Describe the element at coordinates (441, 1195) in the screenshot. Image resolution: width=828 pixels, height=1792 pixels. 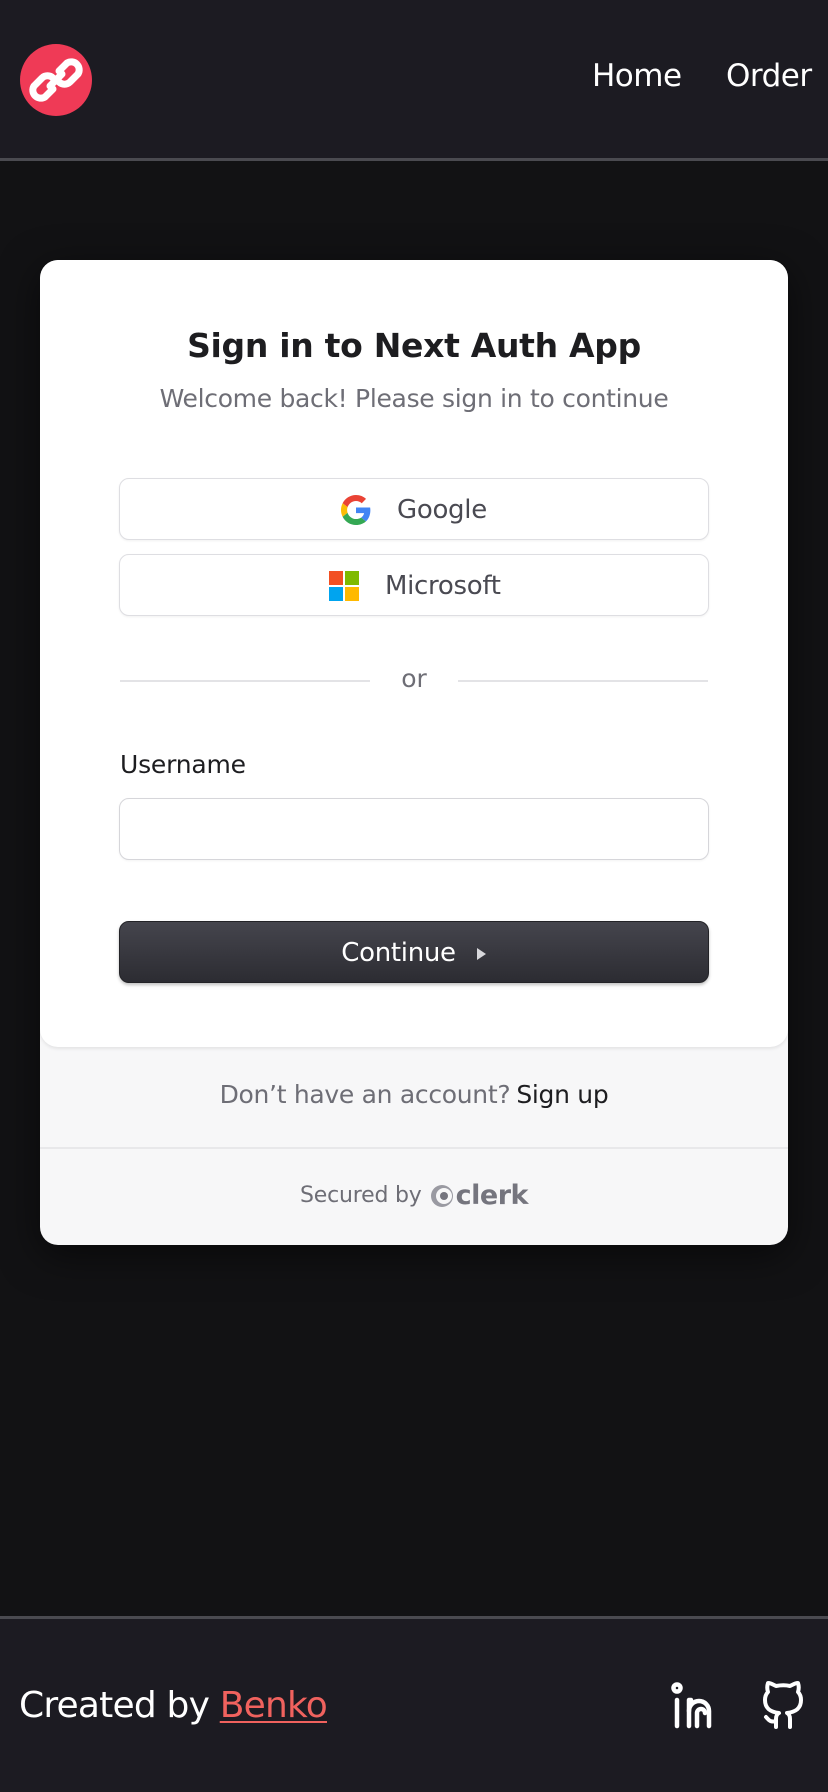
I see `clerk-icon` at that location.